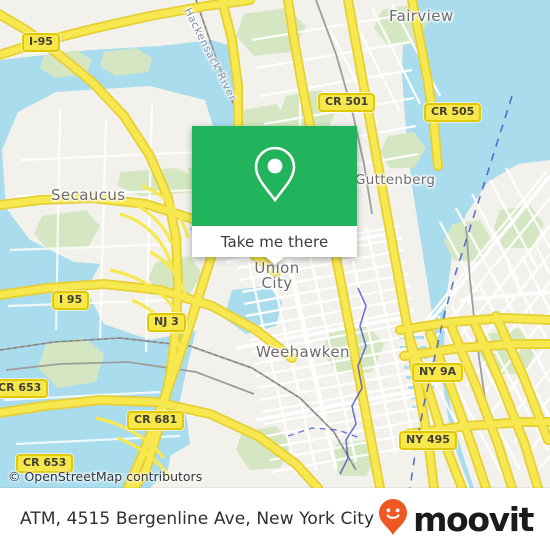  What do you see at coordinates (156, 420) in the screenshot?
I see `road-shield-cr-681: CR 681` at bounding box center [156, 420].